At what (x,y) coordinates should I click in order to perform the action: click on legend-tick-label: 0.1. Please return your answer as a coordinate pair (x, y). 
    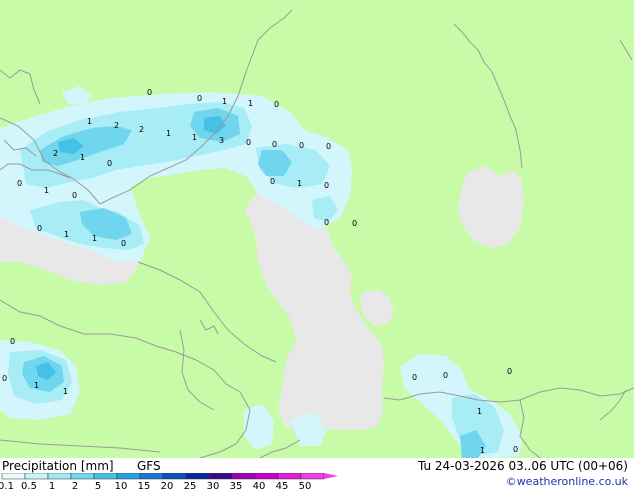
    Looking at the image, I should click on (7, 485).